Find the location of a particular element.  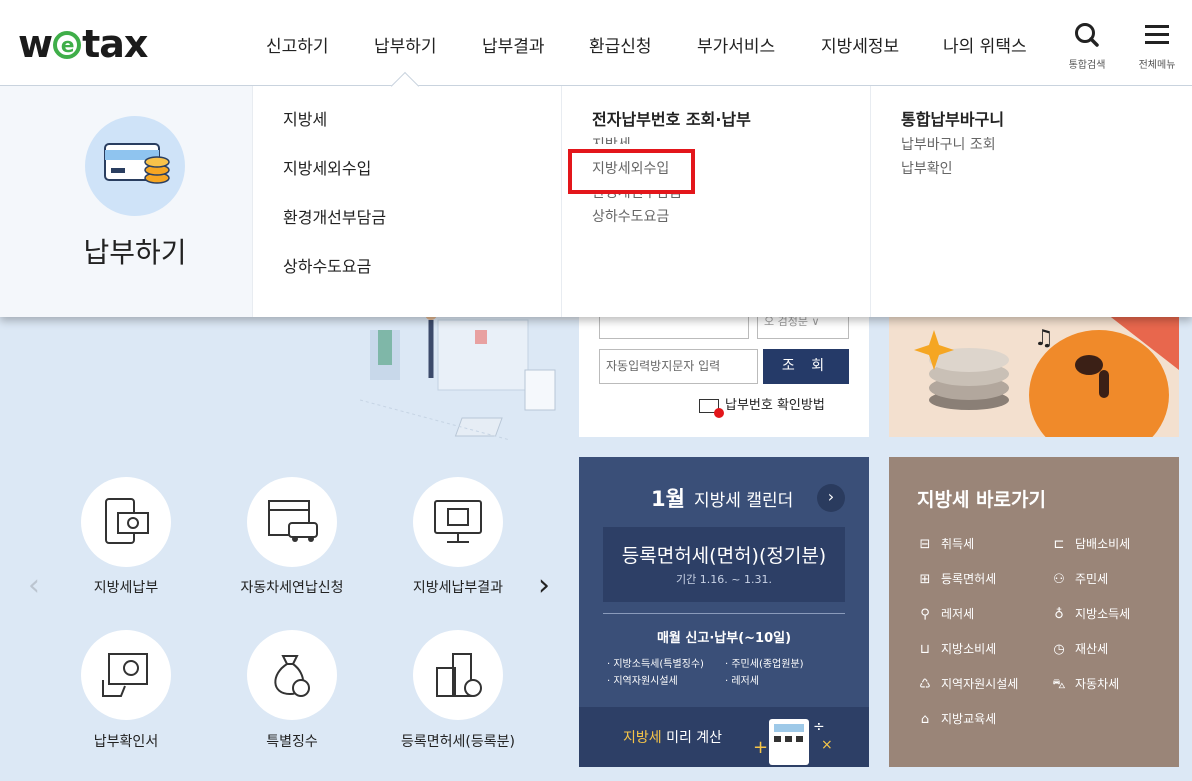

quick-payment-result is located at coordinates (458, 522).